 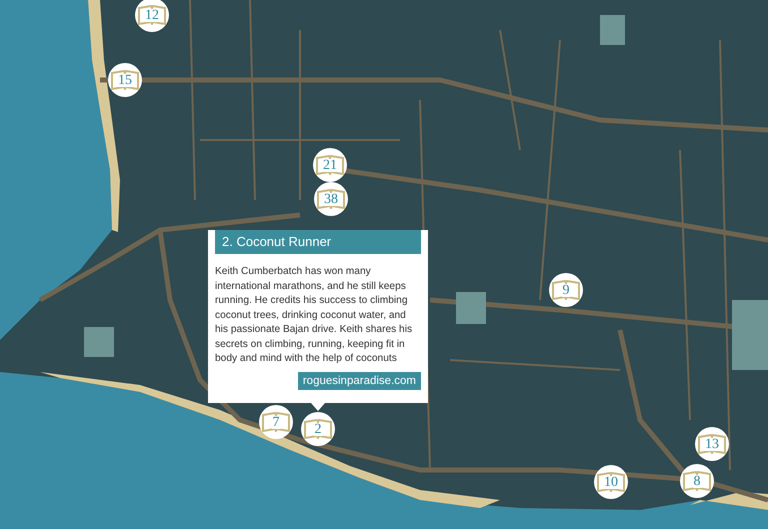 What do you see at coordinates (318, 242) in the screenshot?
I see `popup-title: 2. Coconut Runner` at bounding box center [318, 242].